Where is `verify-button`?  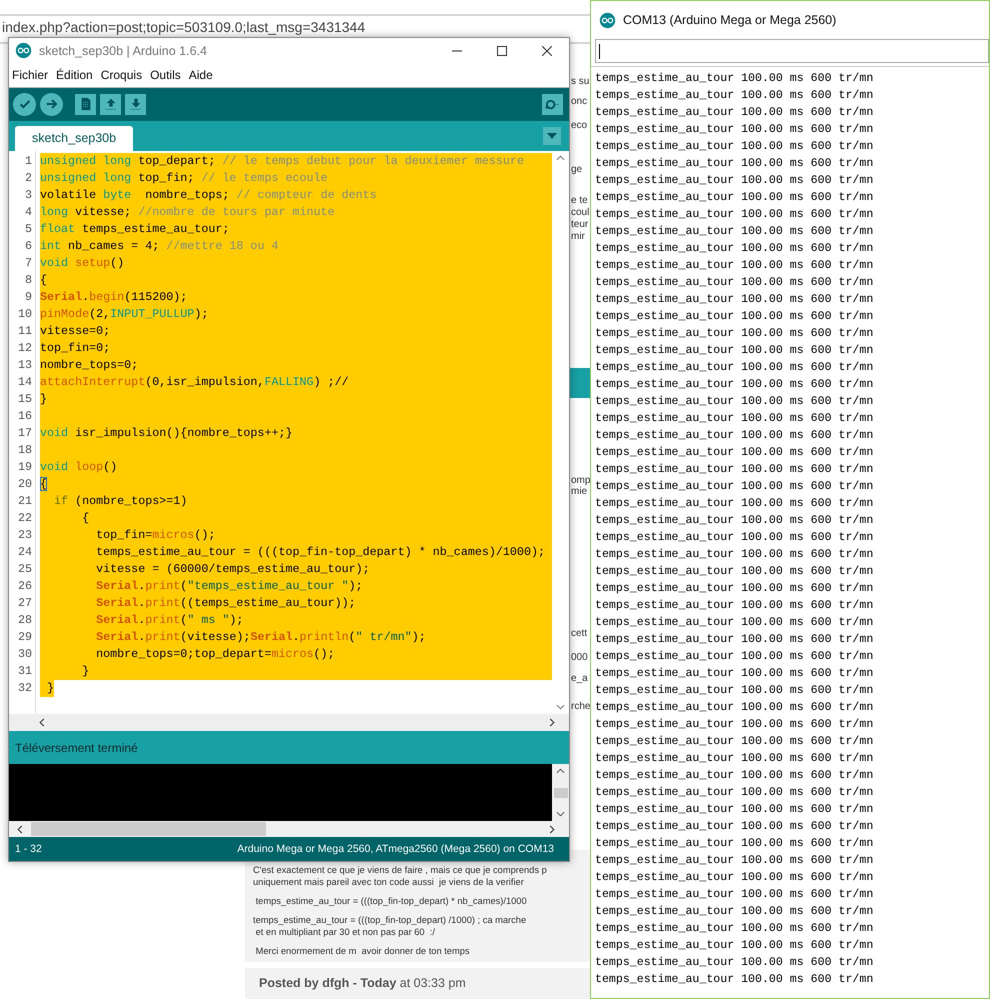 verify-button is located at coordinates (24, 104).